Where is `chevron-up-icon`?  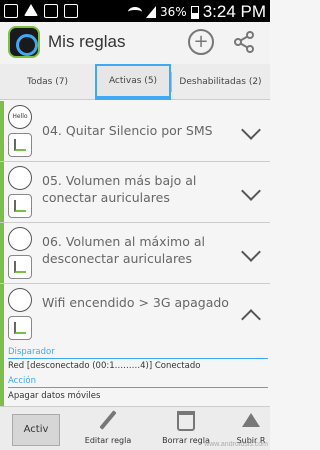
chevron-up-icon is located at coordinates (251, 319).